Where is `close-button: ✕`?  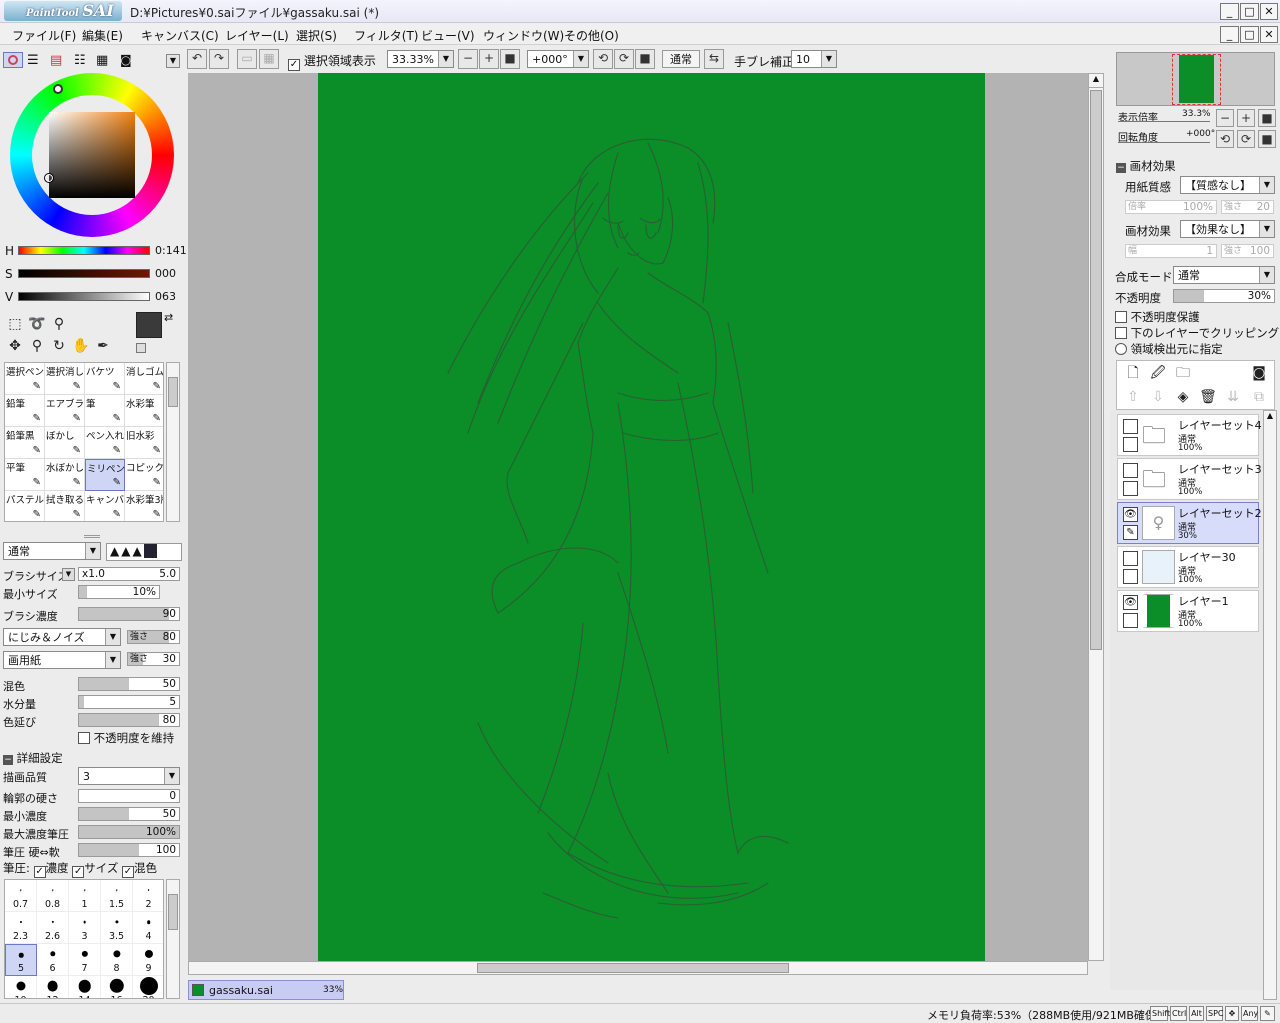 close-button: ✕ is located at coordinates (1269, 11).